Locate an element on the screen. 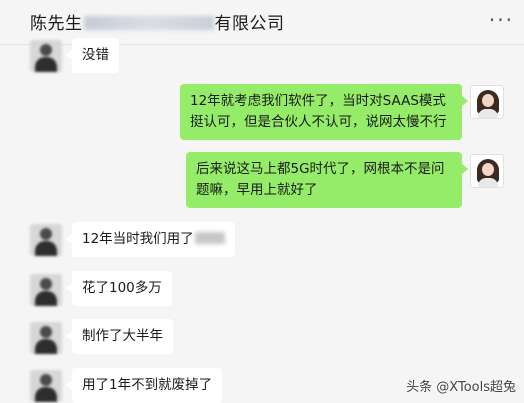 The height and width of the screenshot is (403, 524). message-bubble-outgoing: 后来说这马上都5G时代了，网根本不是问题嘛，早用上就好了 is located at coordinates (327, 180).